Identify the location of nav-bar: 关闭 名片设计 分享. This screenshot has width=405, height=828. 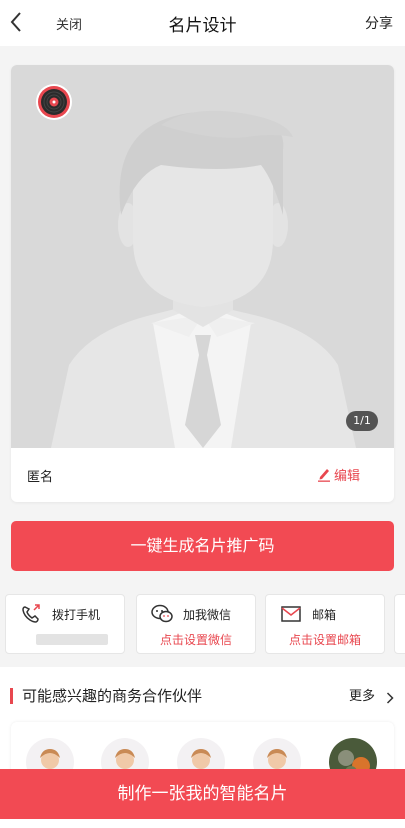
(202, 23).